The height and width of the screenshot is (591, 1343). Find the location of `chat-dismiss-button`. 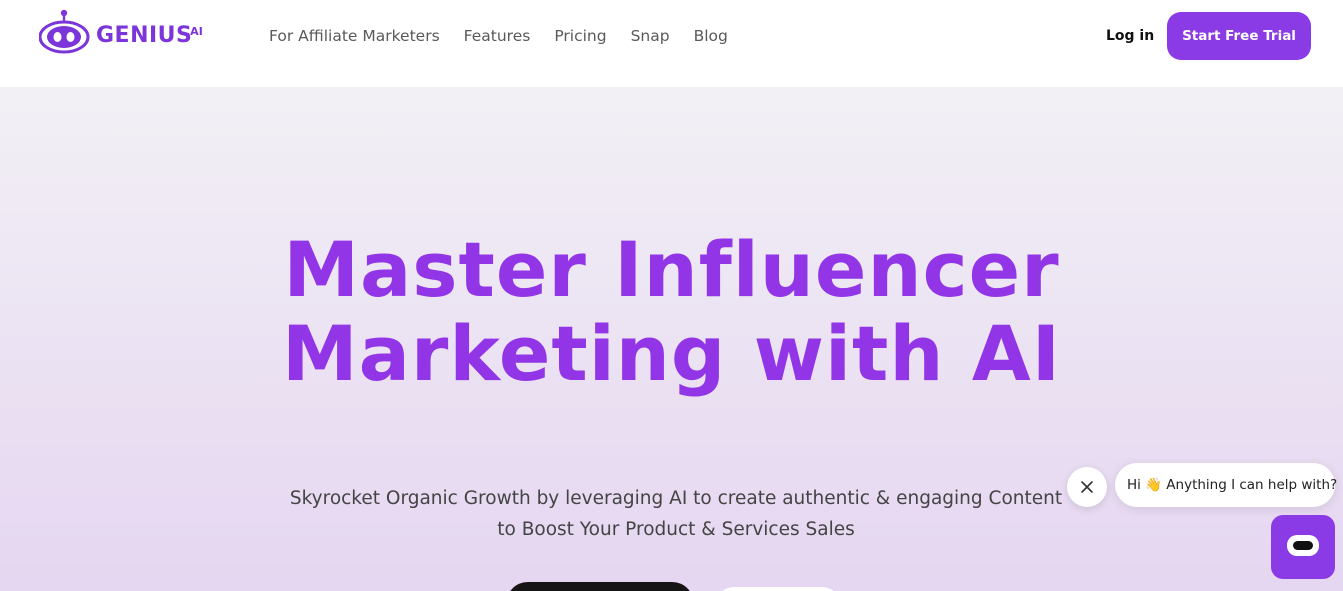

chat-dismiss-button is located at coordinates (1087, 487).